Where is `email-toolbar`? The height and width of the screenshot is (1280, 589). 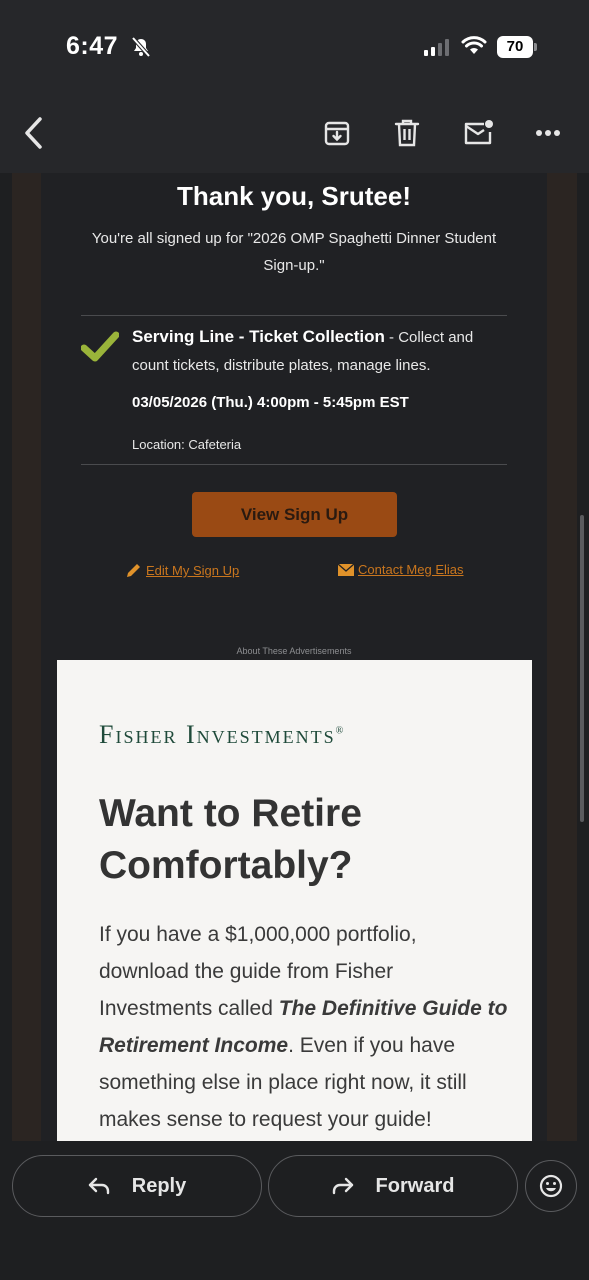
email-toolbar is located at coordinates (294, 134).